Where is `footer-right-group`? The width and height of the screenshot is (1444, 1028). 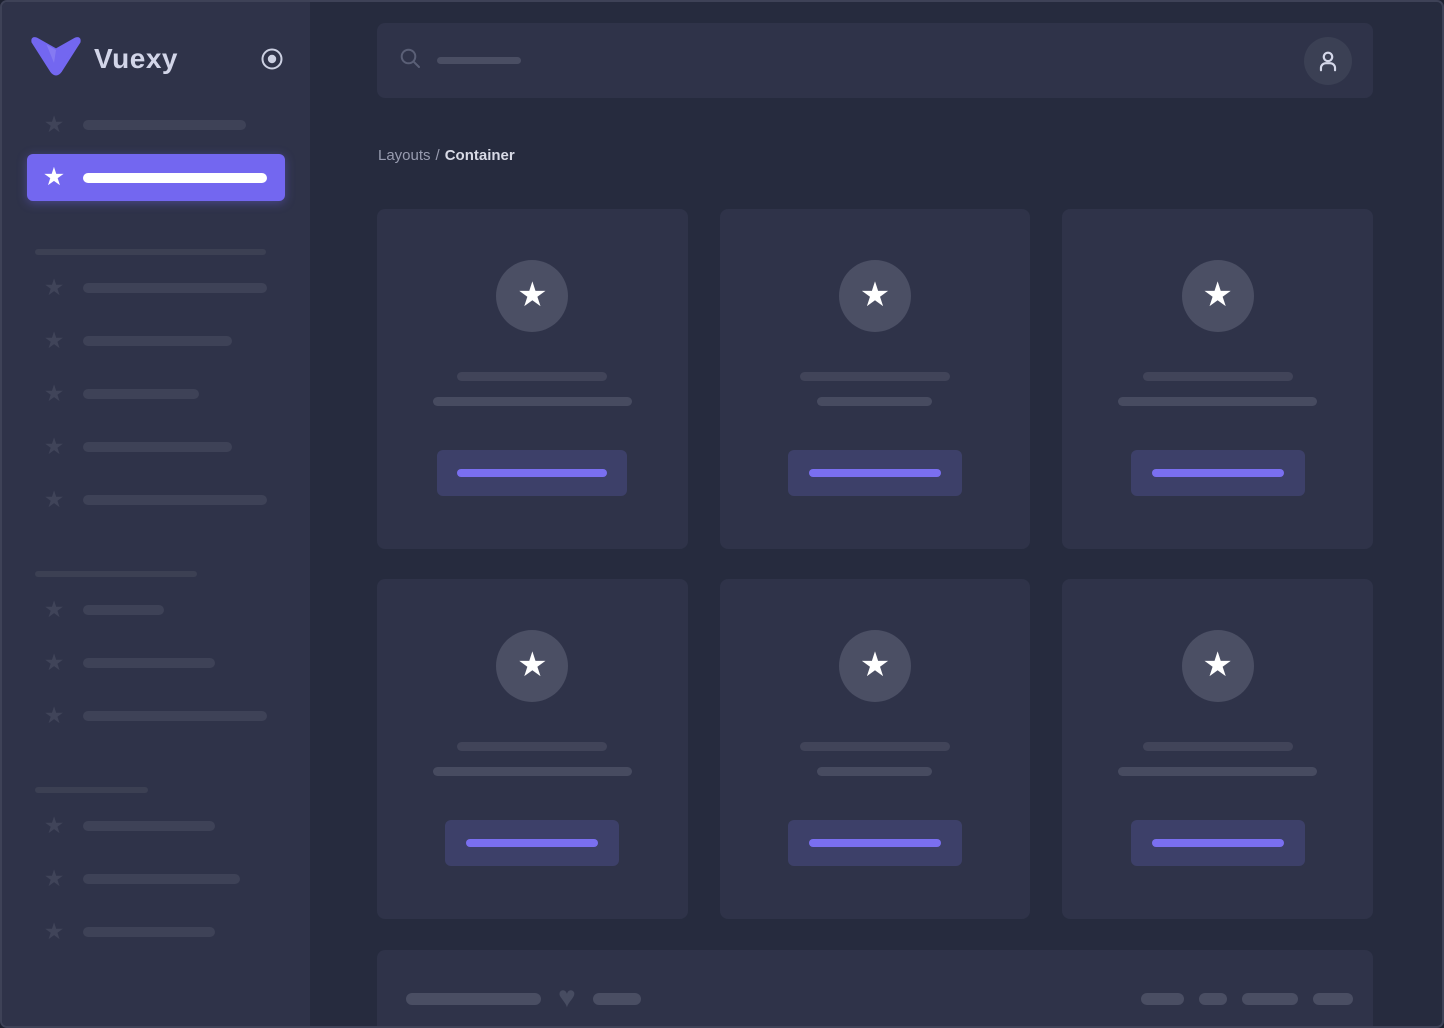 footer-right-group is located at coordinates (1247, 999).